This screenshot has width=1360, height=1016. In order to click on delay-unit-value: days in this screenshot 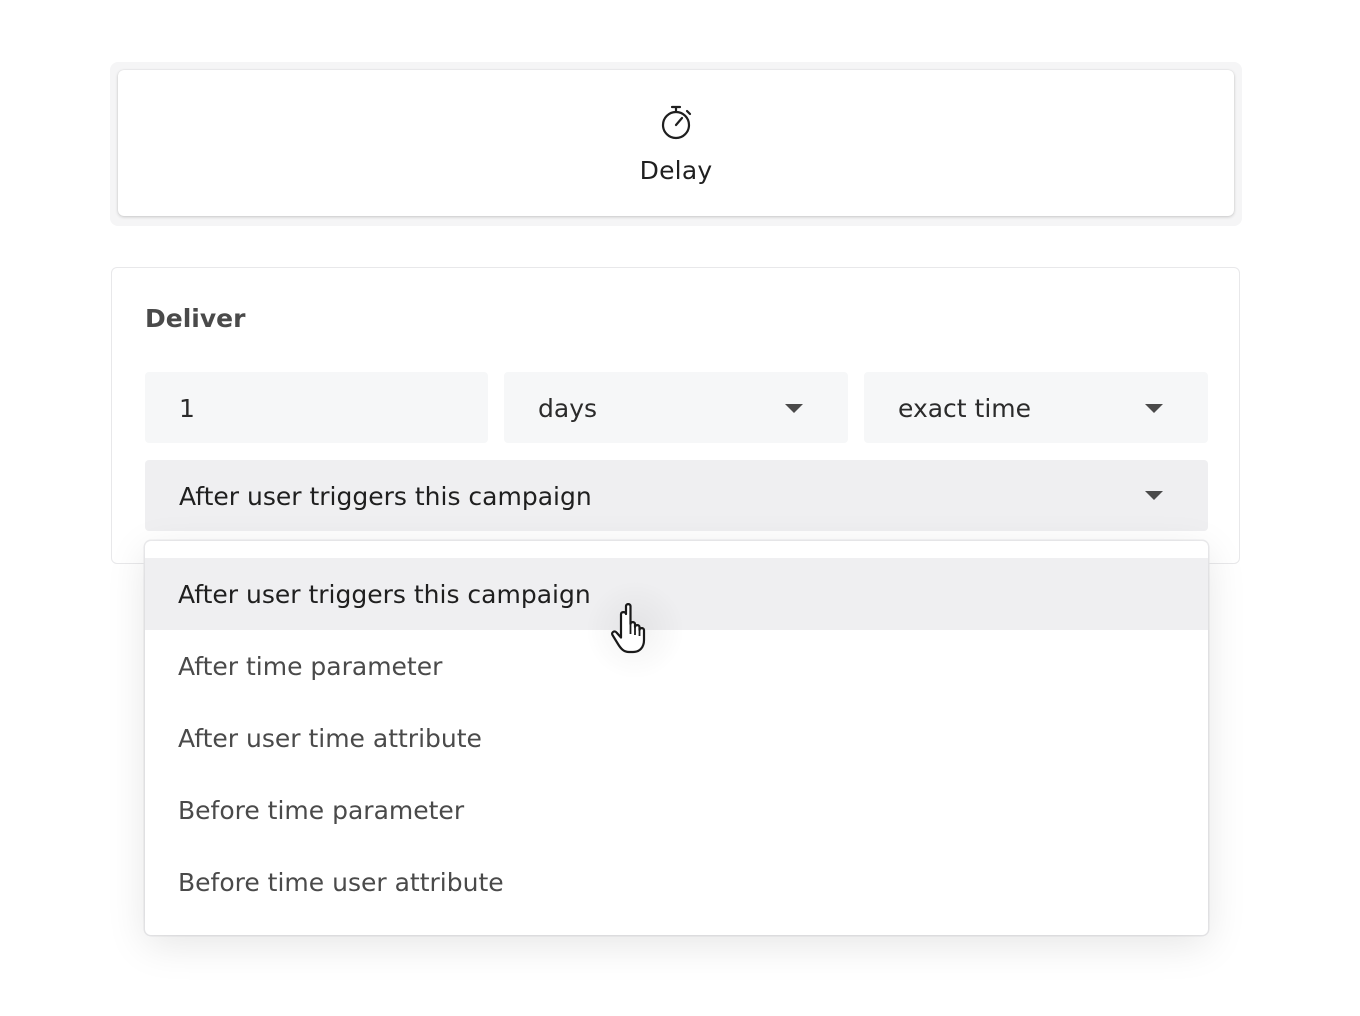, I will do `click(568, 408)`.